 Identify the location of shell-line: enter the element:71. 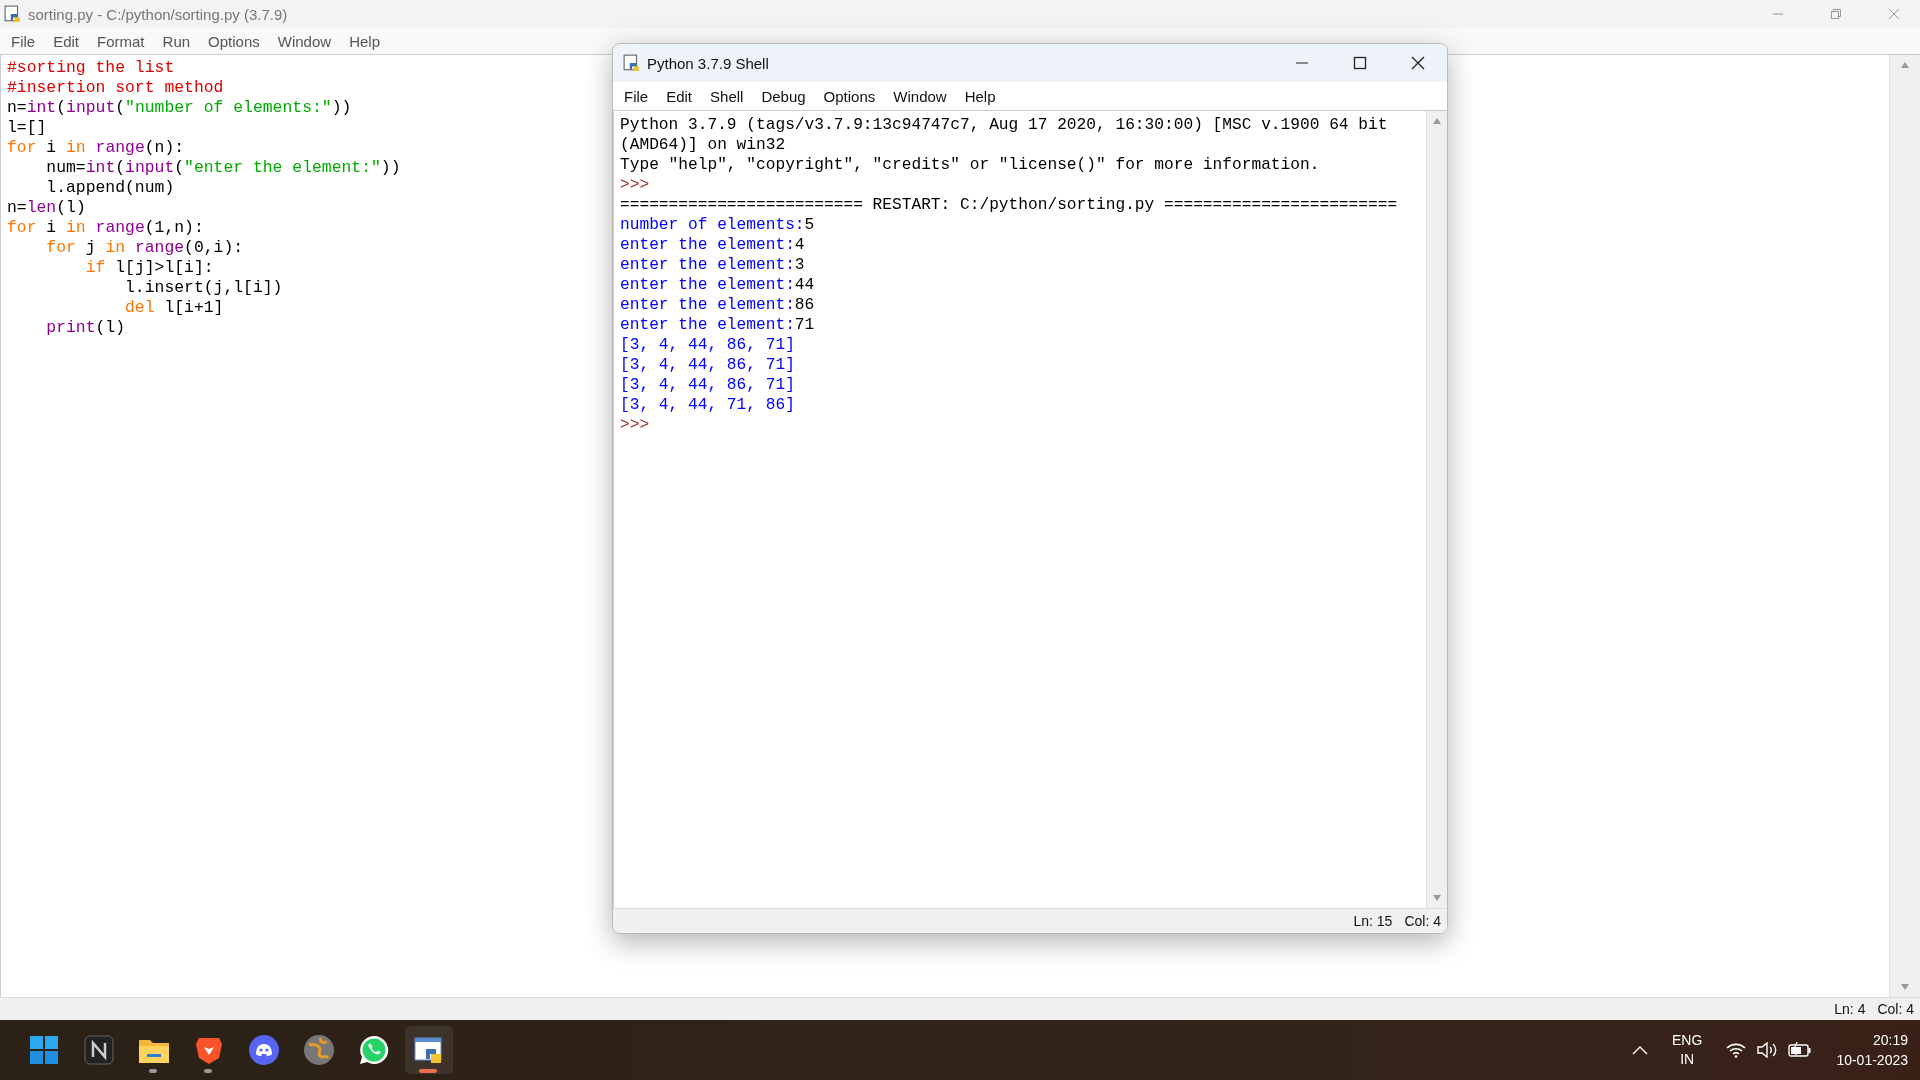
(717, 325).